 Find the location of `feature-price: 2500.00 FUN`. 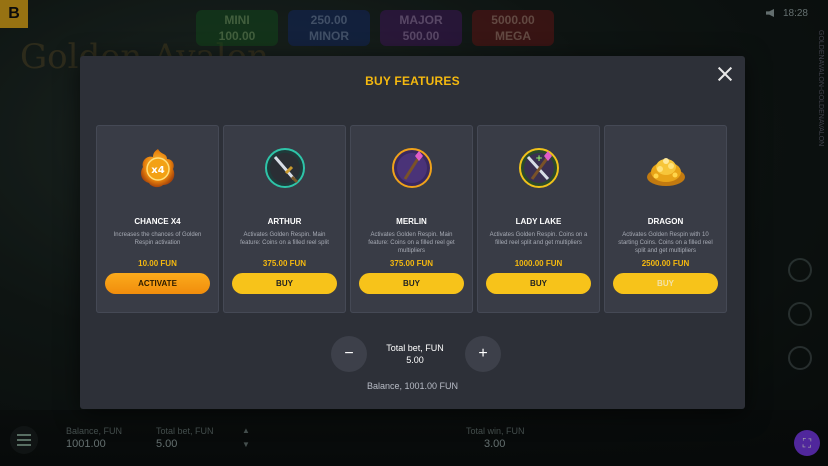

feature-price: 2500.00 FUN is located at coordinates (665, 263).